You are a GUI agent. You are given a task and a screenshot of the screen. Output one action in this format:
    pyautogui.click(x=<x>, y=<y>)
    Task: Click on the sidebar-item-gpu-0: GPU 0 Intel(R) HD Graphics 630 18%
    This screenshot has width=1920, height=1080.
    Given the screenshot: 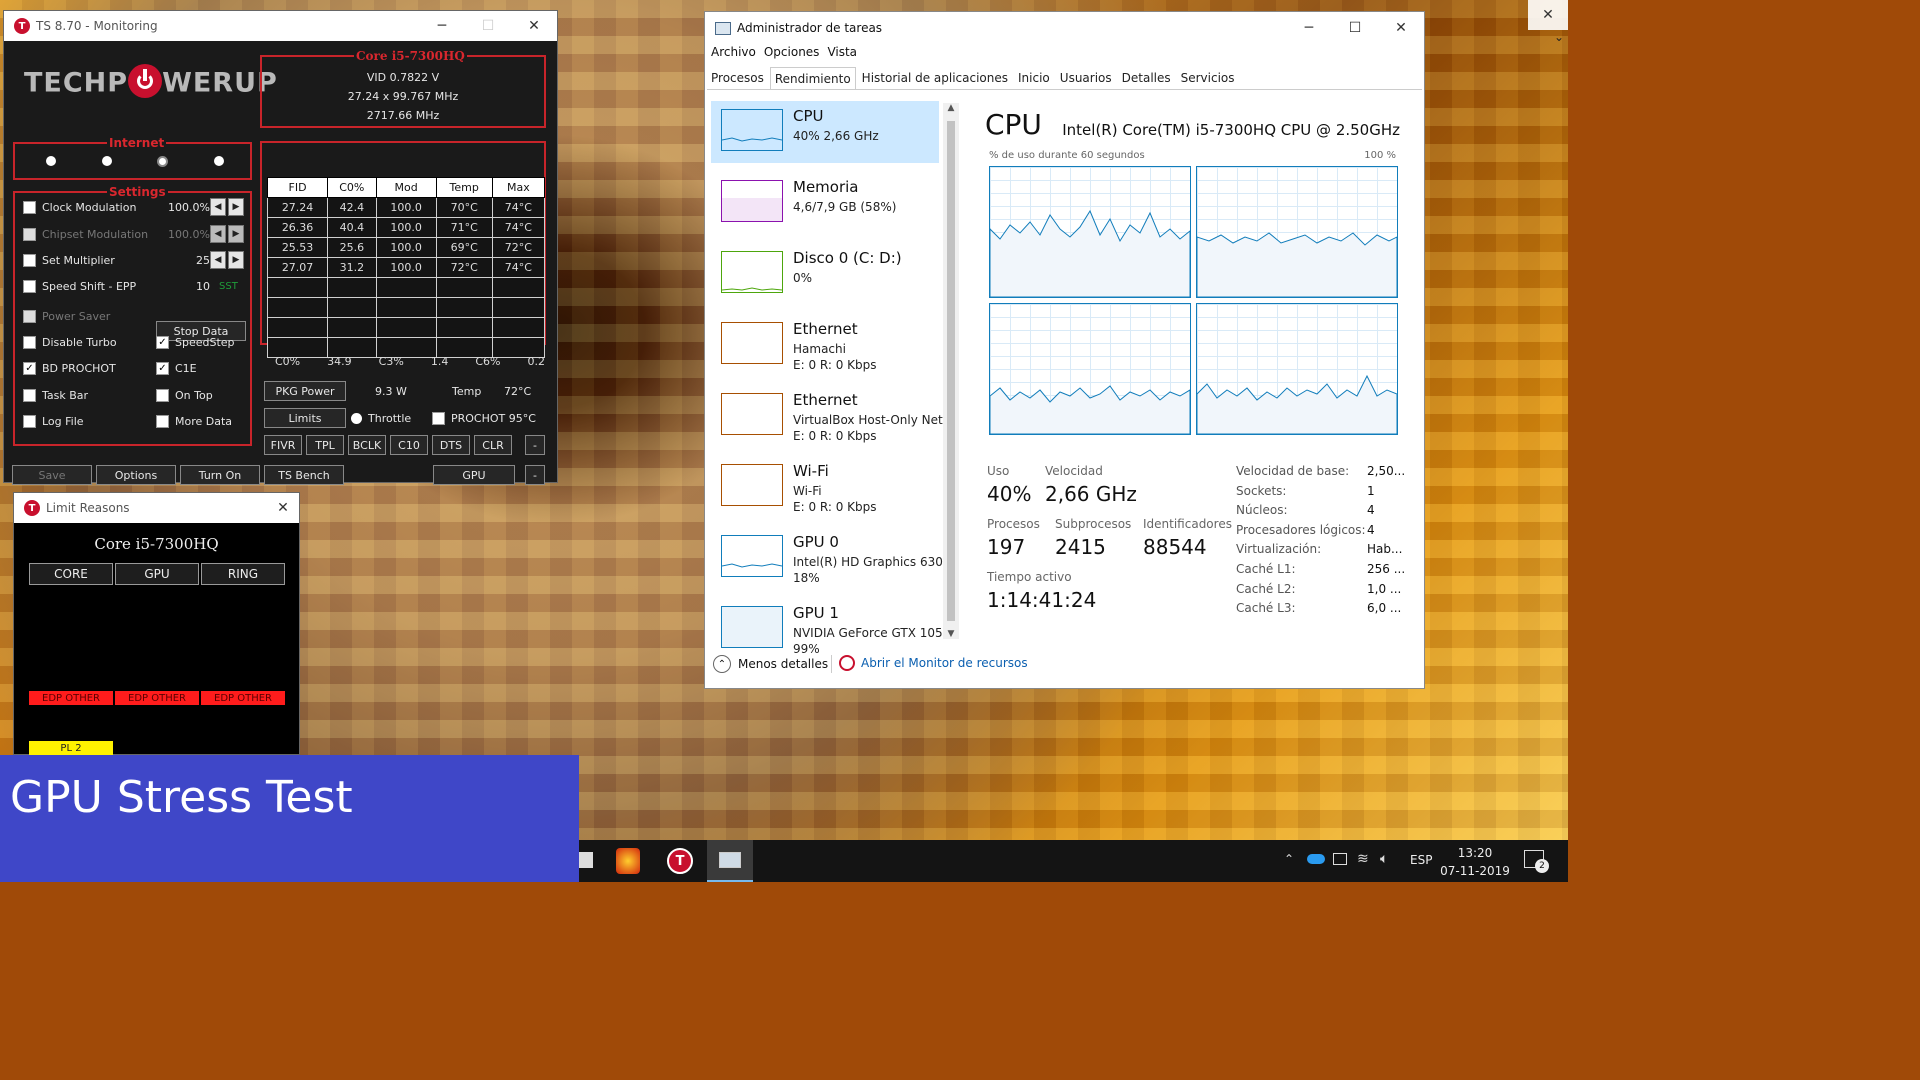 What is the action you would take?
    pyautogui.click(x=827, y=558)
    